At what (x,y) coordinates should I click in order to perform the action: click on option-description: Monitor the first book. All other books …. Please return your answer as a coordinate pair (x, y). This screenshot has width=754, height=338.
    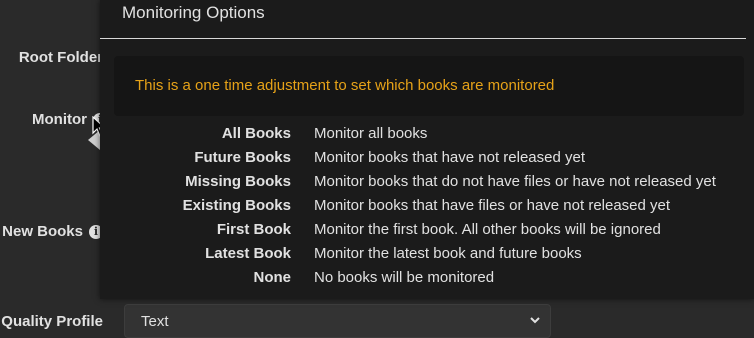
    Looking at the image, I should click on (487, 229).